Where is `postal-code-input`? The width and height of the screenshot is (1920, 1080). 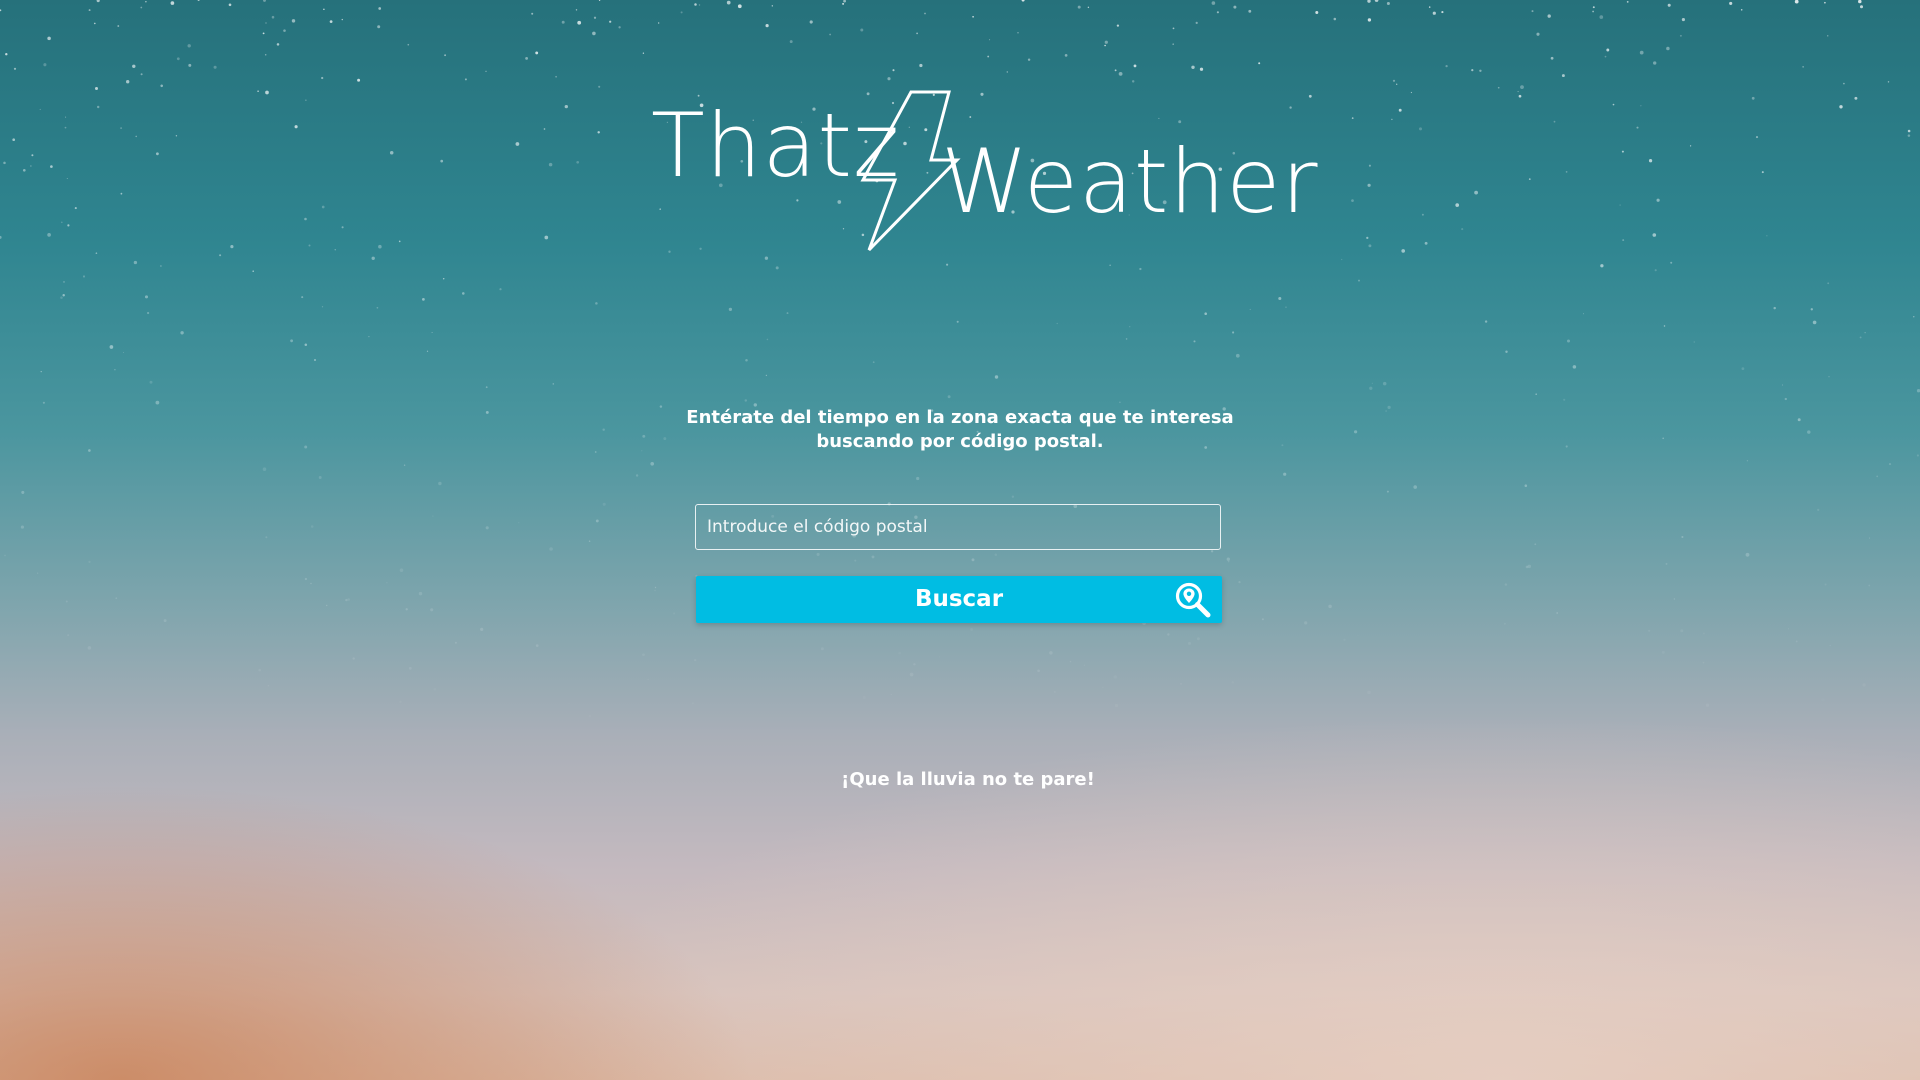
postal-code-input is located at coordinates (958, 527).